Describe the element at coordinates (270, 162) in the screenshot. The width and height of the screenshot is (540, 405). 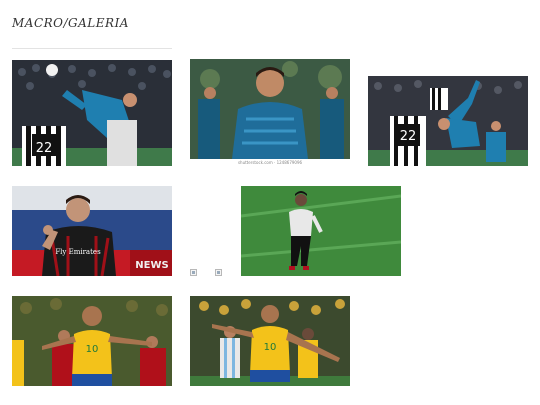
I see `photo-caption: shutterstock.com · 1248679096` at that location.